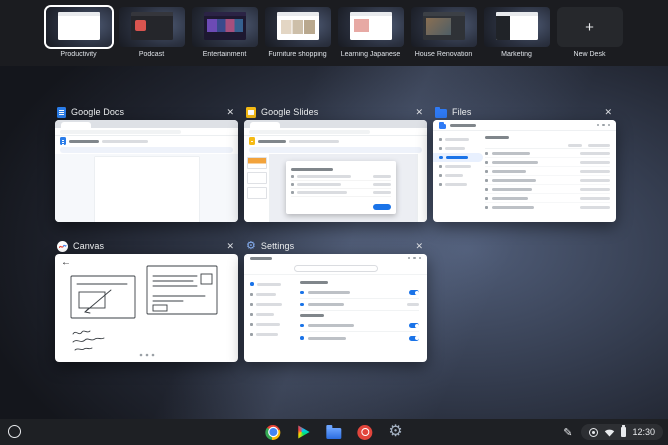 The width and height of the screenshot is (668, 445). I want to click on window-title: Google Docs, so click(98, 112).